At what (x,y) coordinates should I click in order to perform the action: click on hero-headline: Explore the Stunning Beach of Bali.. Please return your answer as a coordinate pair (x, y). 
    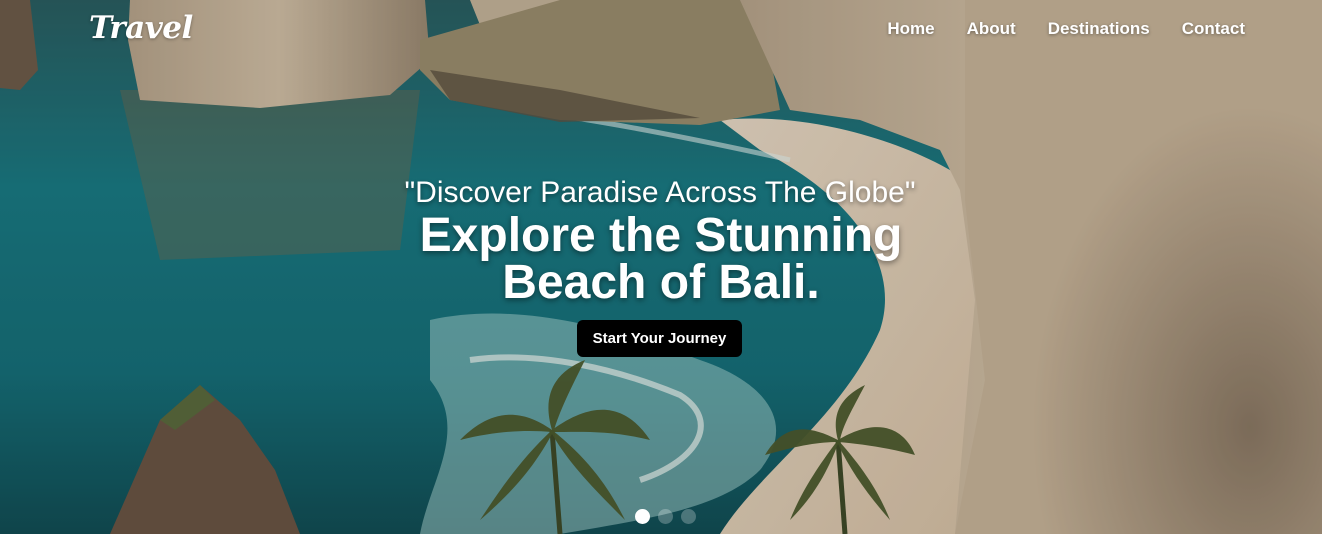
    Looking at the image, I should click on (661, 259).